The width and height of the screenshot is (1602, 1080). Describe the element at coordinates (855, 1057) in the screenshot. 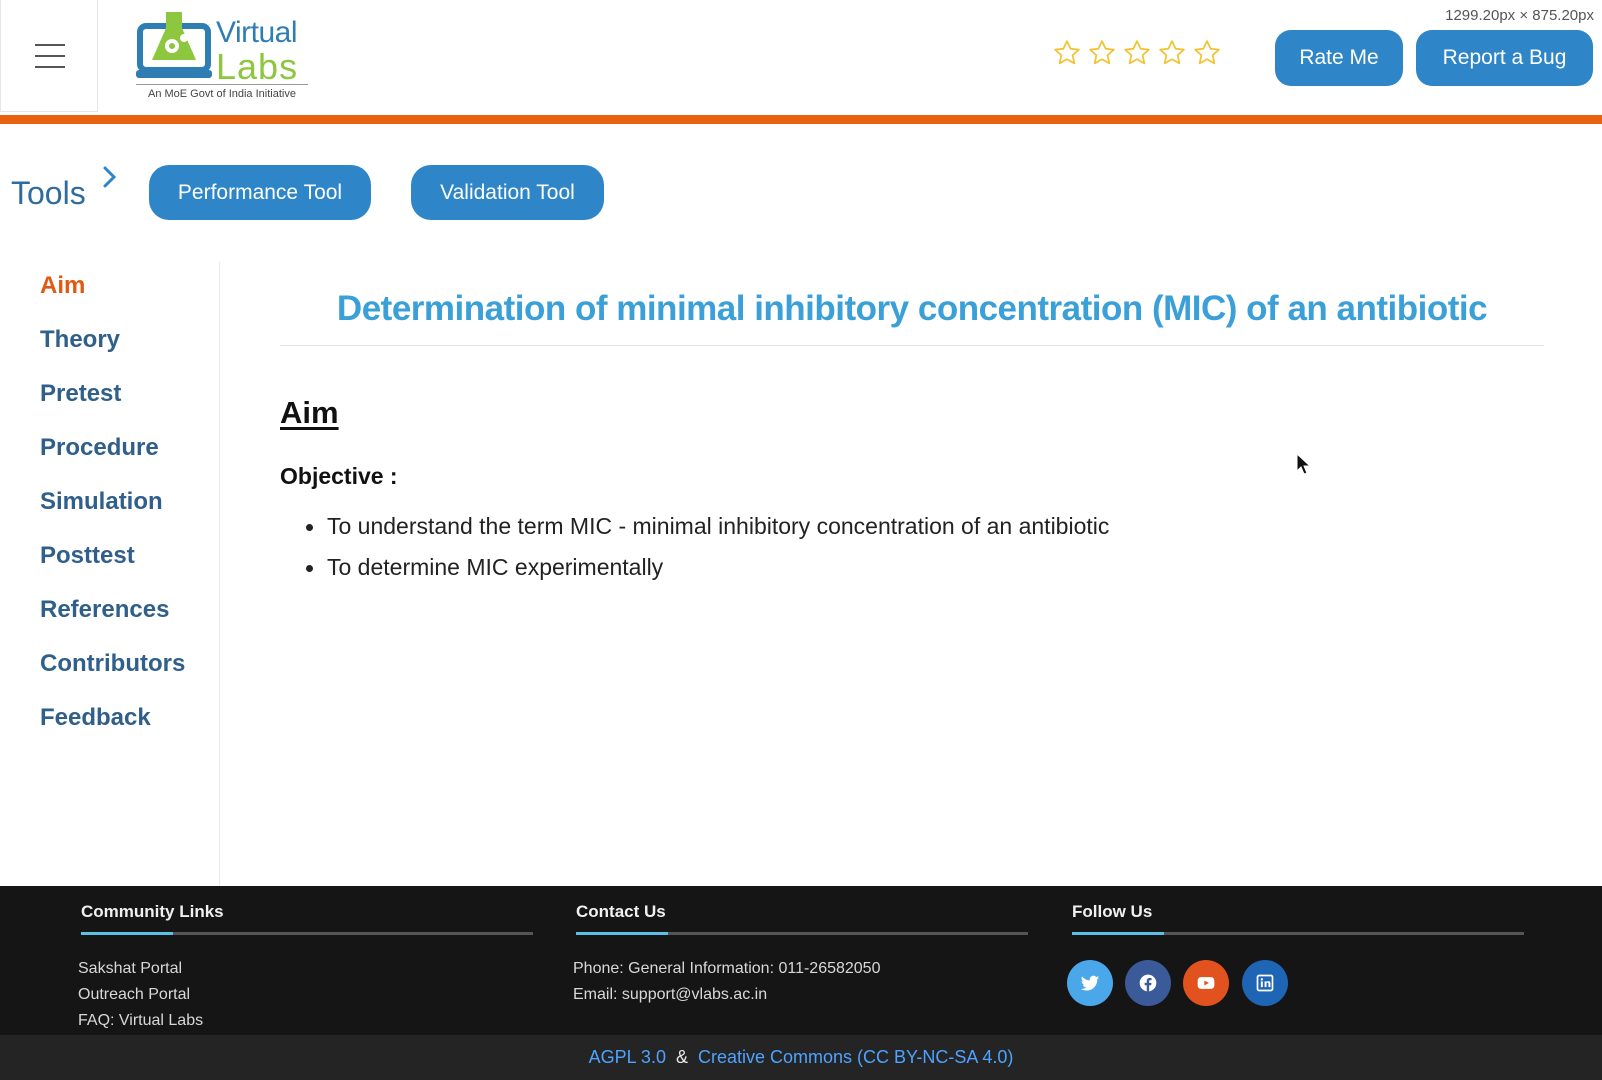

I see `creative-commons-link: Creative Commons (CC BY-NC-SA 4.0)` at that location.